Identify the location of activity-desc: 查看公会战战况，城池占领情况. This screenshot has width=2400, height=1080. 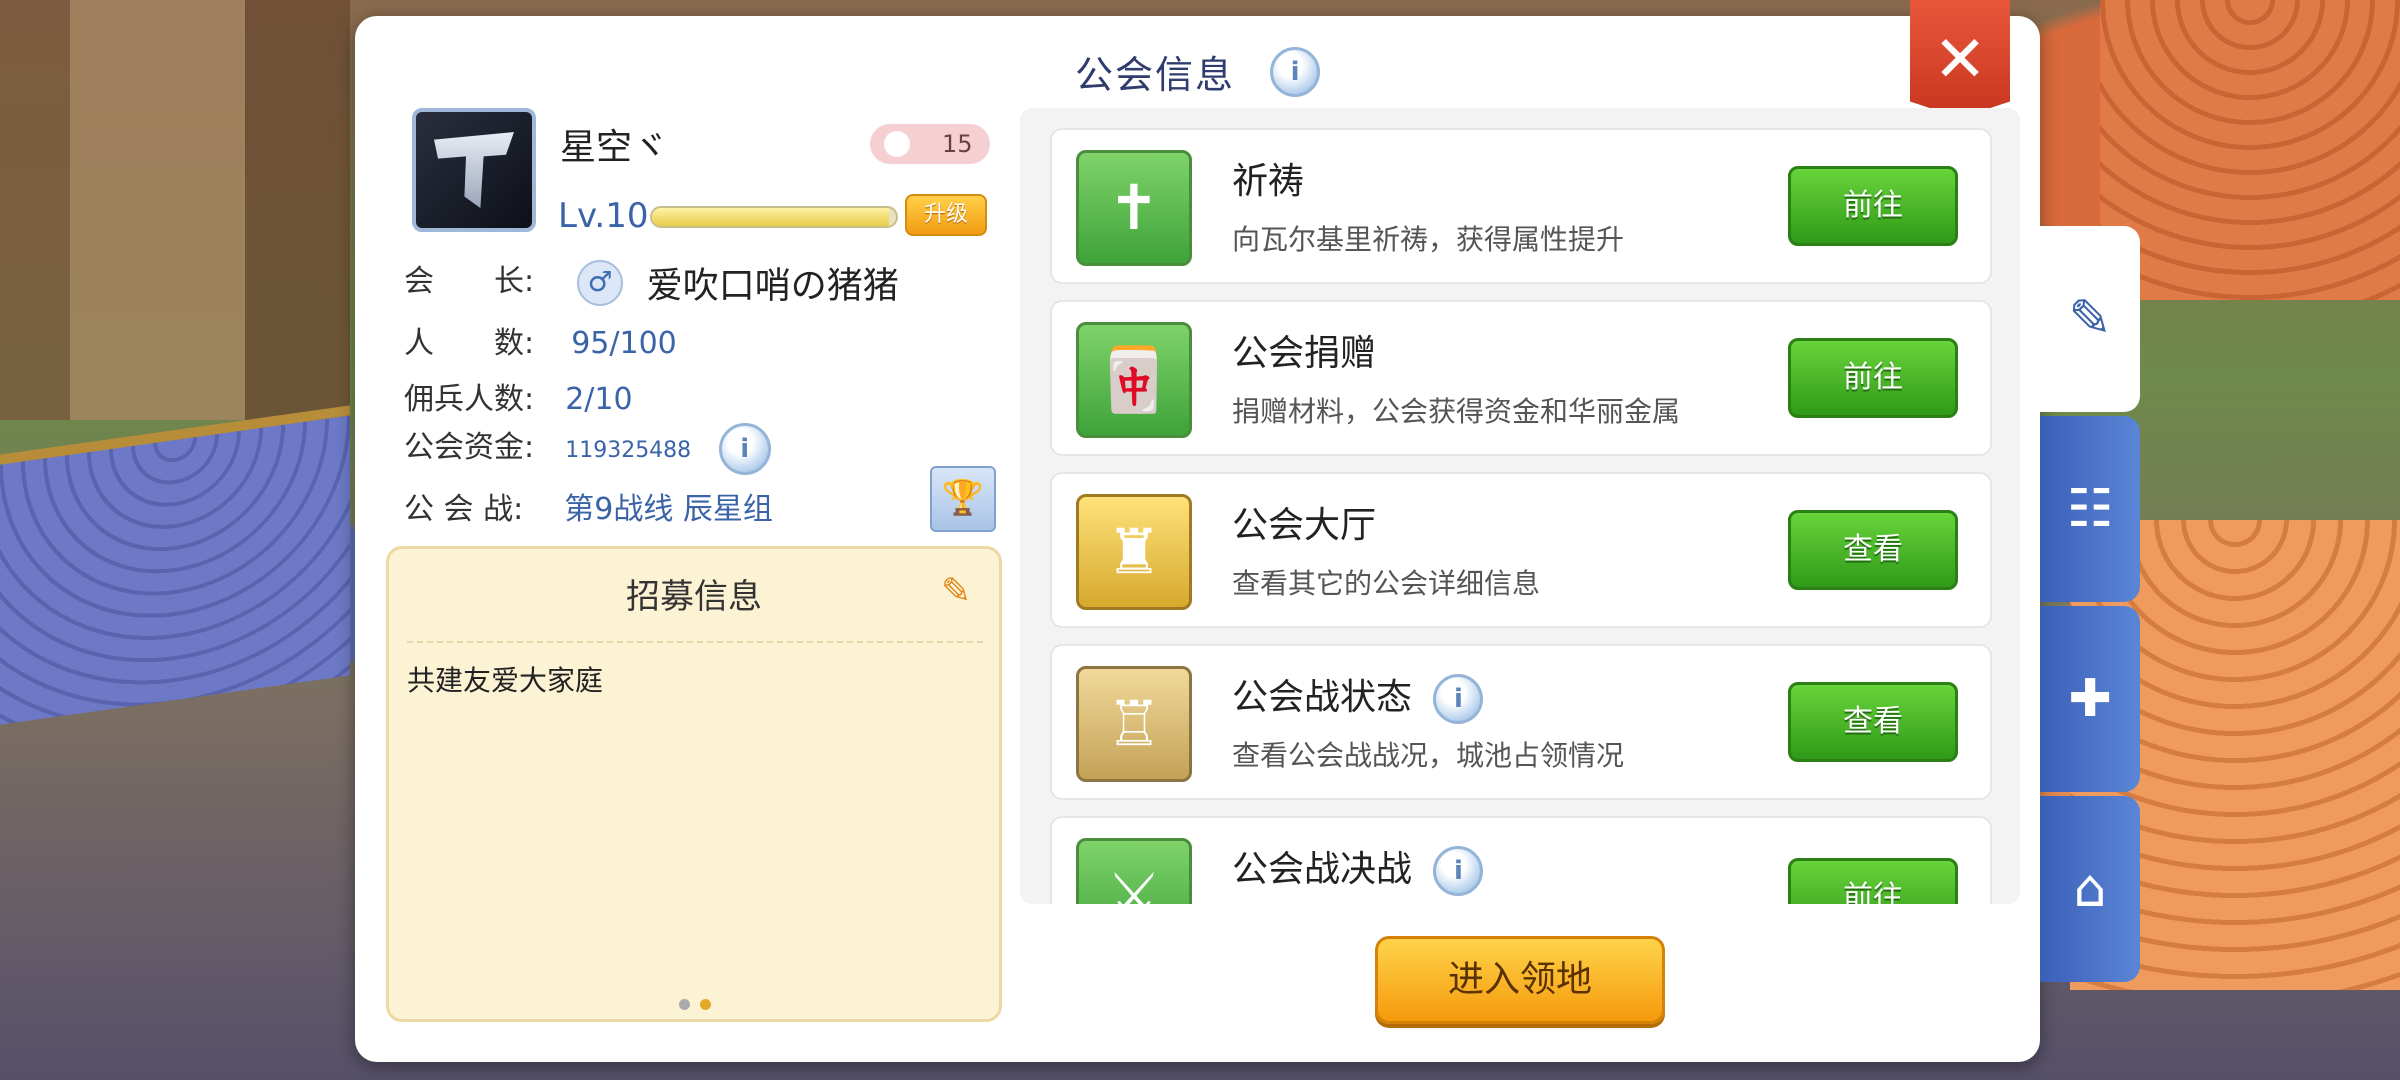
(1428, 755).